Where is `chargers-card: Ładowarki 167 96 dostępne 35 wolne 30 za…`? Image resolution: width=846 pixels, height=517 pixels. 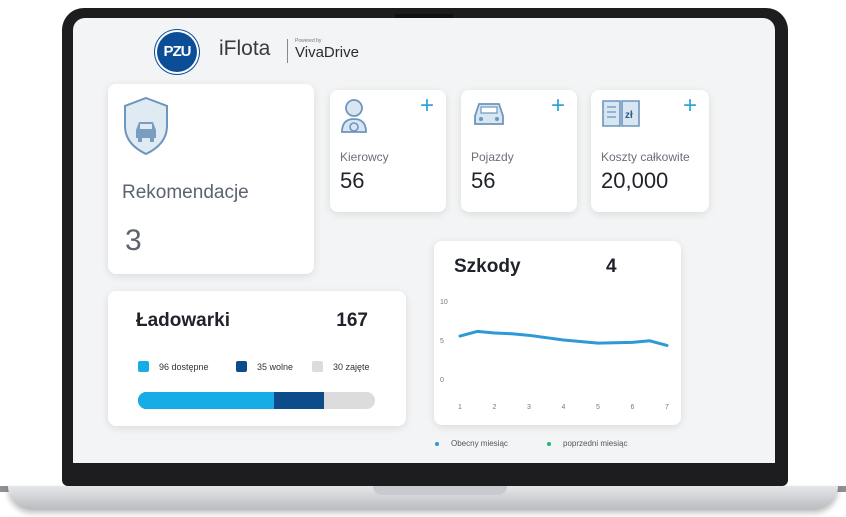 chargers-card: Ładowarki 167 96 dostępne 35 wolne 30 za… is located at coordinates (257, 358).